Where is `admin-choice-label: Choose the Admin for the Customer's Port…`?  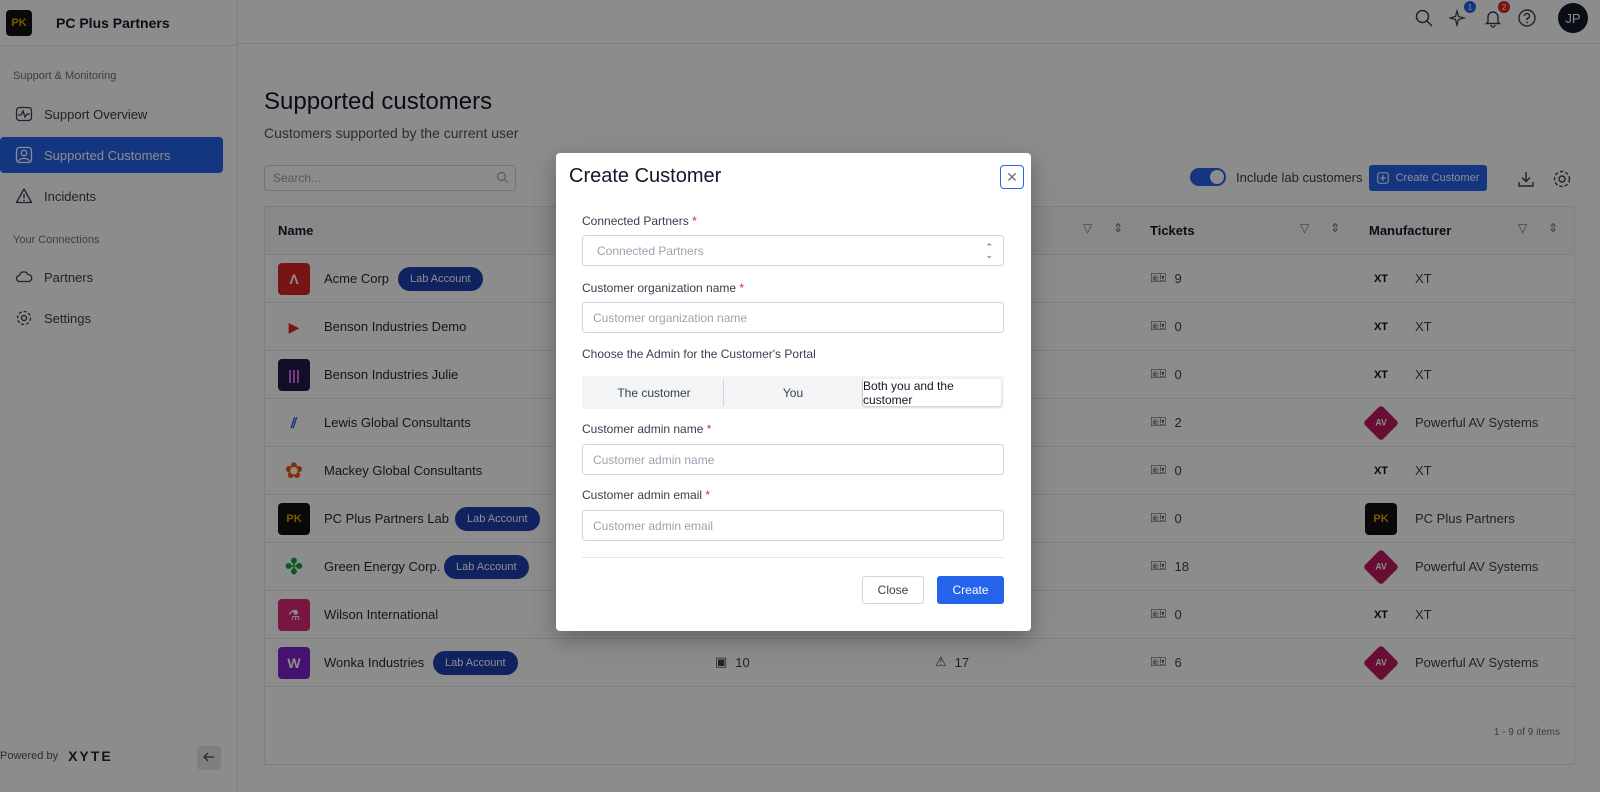
admin-choice-label: Choose the Admin for the Customer's Port… is located at coordinates (699, 354).